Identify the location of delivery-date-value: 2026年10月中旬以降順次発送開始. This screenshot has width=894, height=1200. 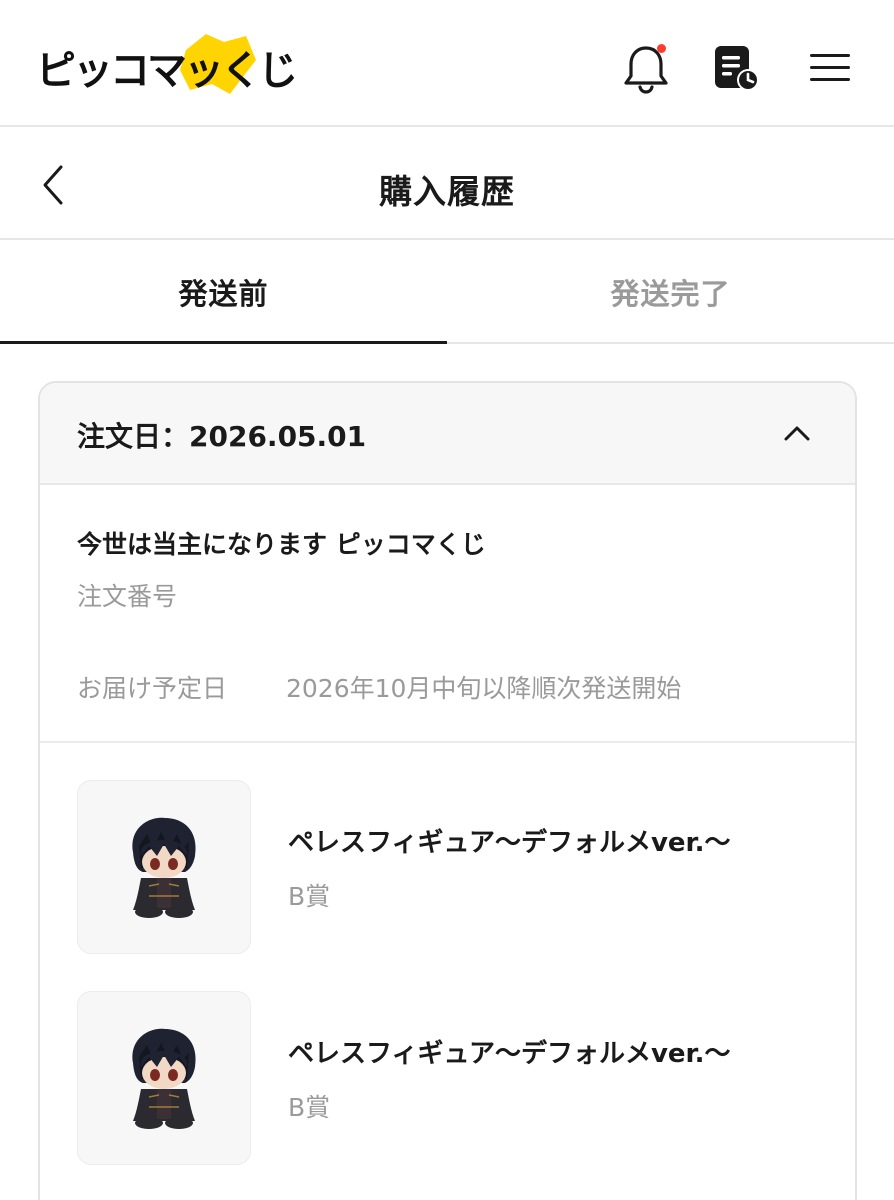
(484, 688).